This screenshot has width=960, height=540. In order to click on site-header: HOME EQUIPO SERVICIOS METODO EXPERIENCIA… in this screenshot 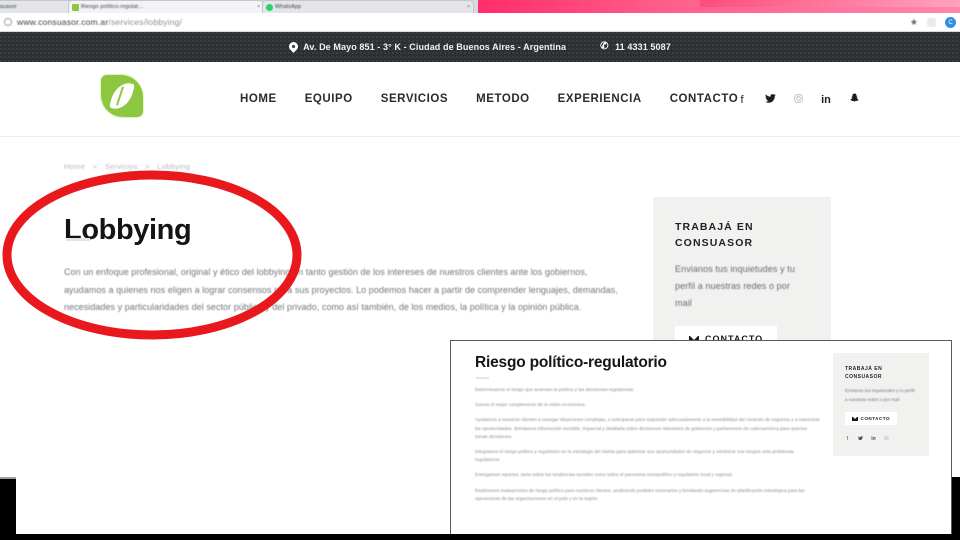, I will do `click(480, 99)`.